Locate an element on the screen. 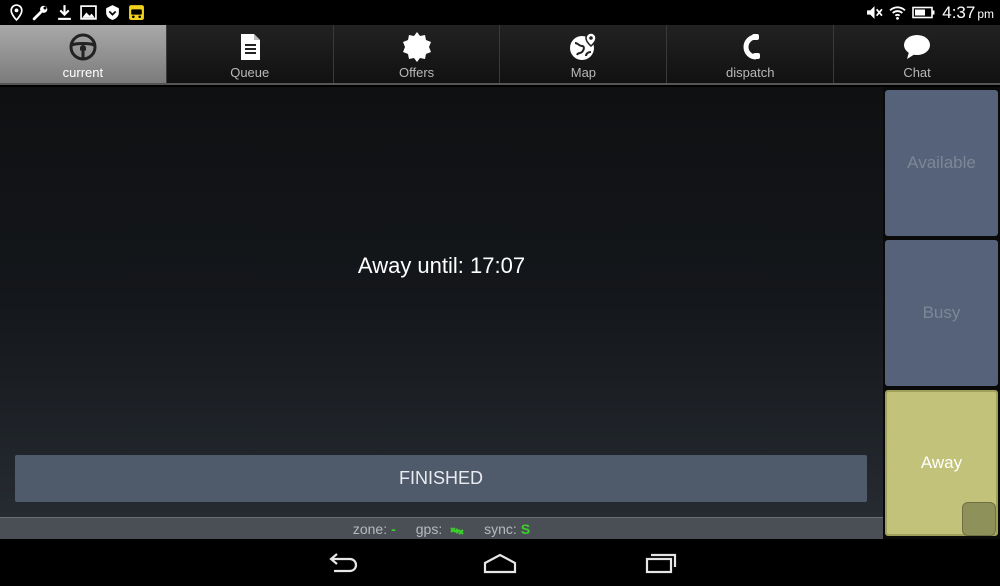 This screenshot has width=1000, height=586. system-icons: 4:37 pm is located at coordinates (930, 12).